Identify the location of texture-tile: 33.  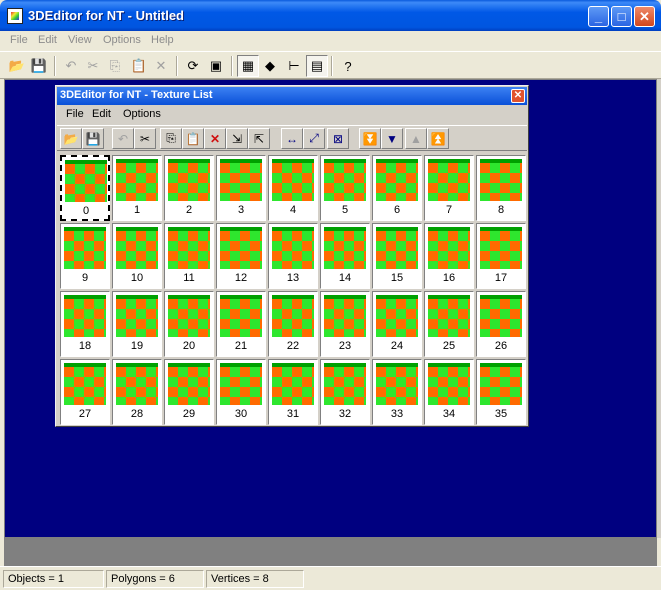
(397, 392).